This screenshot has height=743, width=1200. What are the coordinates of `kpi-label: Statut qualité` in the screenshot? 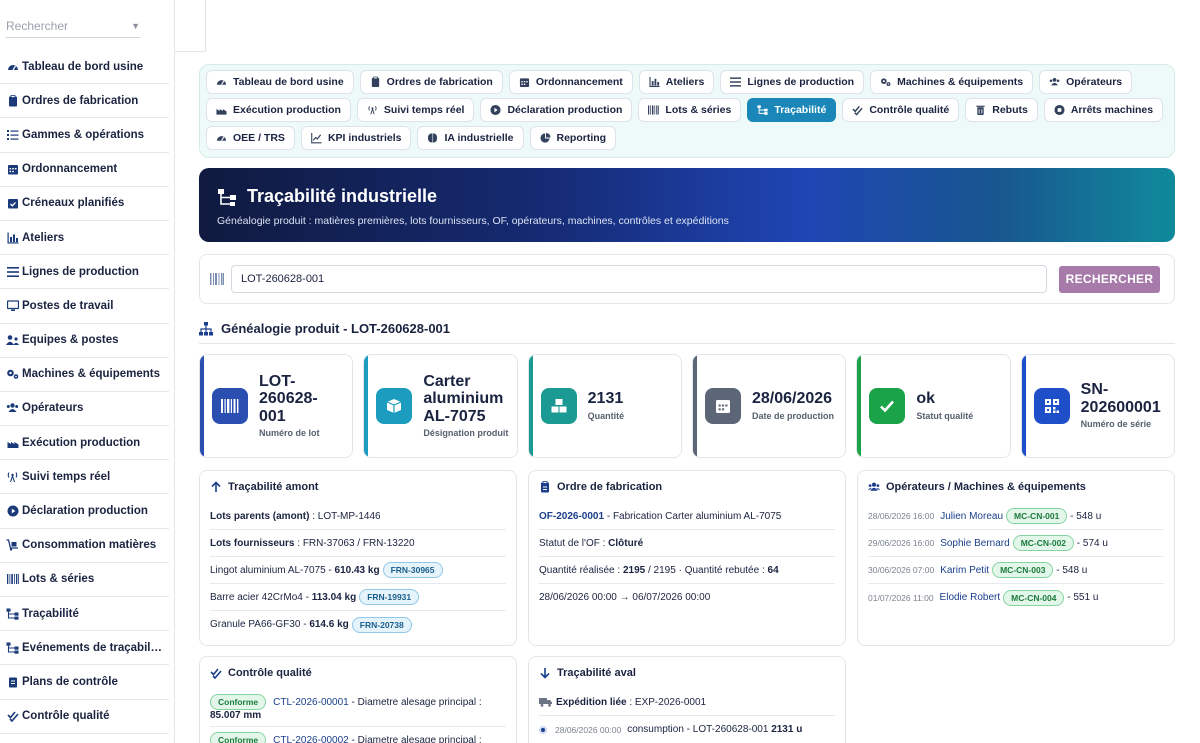 It's located at (945, 415).